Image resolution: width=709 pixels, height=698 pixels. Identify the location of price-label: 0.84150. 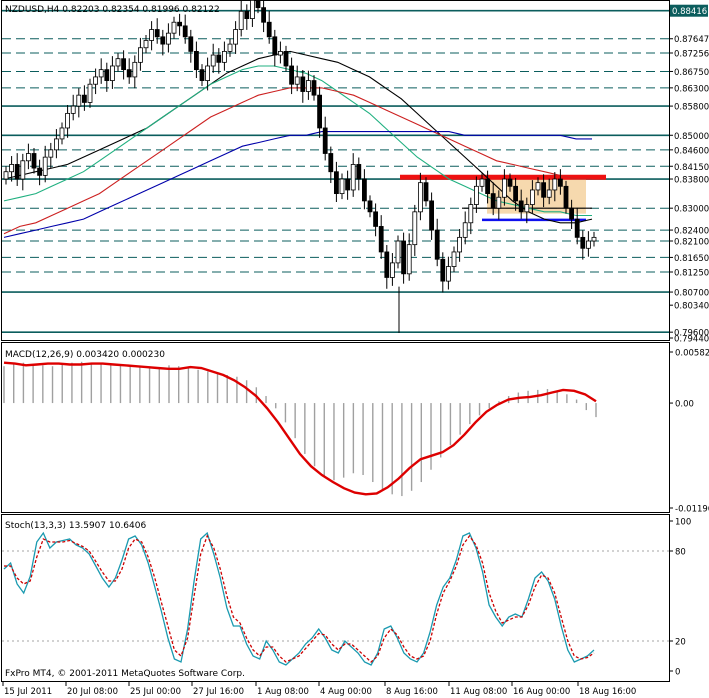
(691, 168).